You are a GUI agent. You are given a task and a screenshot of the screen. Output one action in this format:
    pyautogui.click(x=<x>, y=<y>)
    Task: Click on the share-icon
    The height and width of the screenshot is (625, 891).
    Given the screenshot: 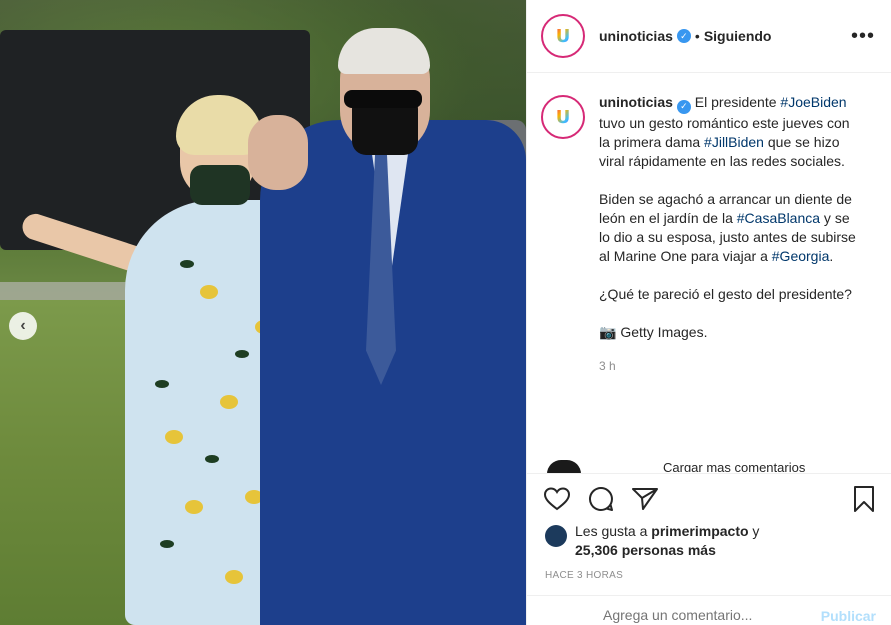 What is the action you would take?
    pyautogui.click(x=645, y=499)
    